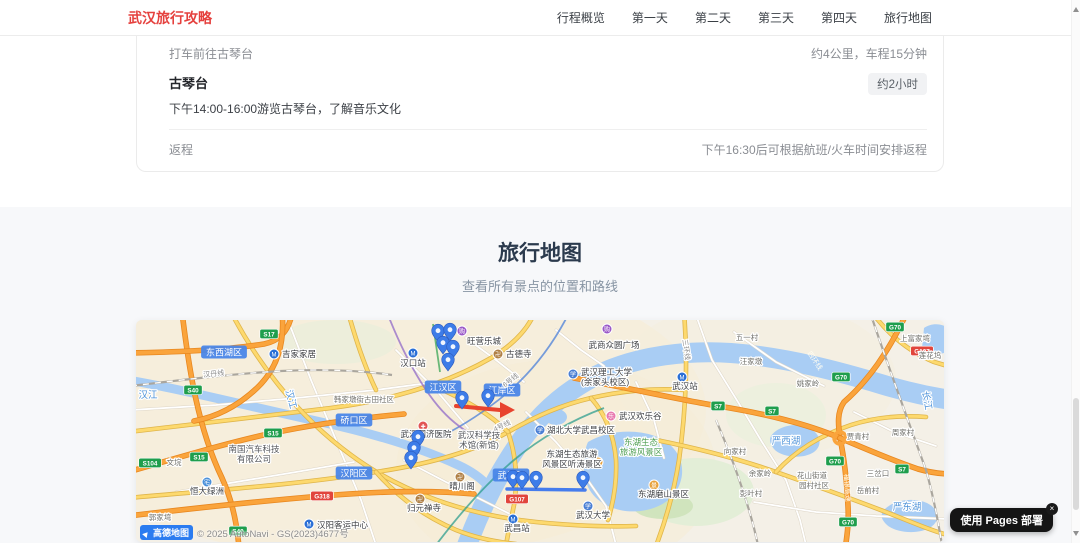 This screenshot has height=543, width=1080. Describe the element at coordinates (572, 459) in the screenshot. I see `map-poi: 景东湖生态旅游风景区听涛景区` at that location.